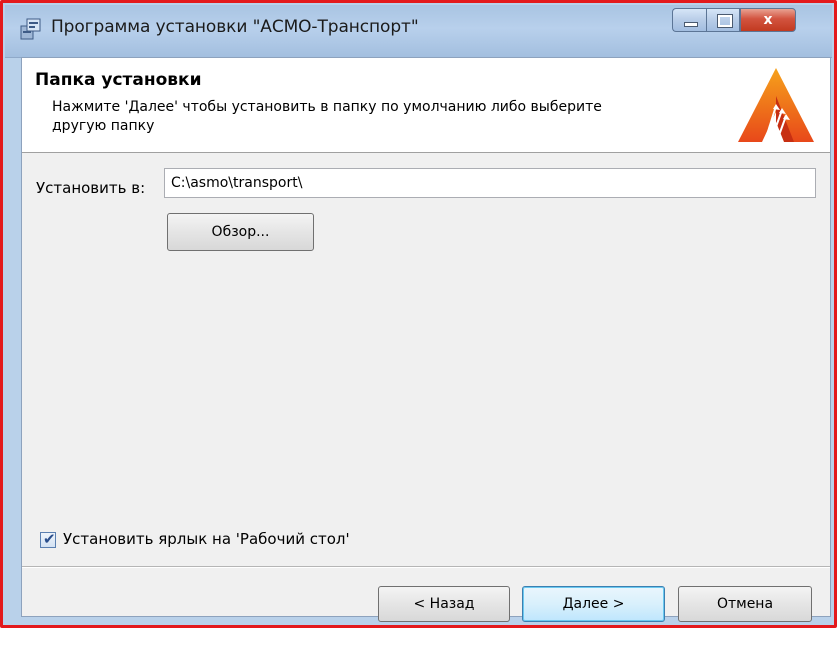 This screenshot has height=647, width=837. I want to click on title-bar: Программа установки "АСМО-Транспорт" x, so click(418, 31).